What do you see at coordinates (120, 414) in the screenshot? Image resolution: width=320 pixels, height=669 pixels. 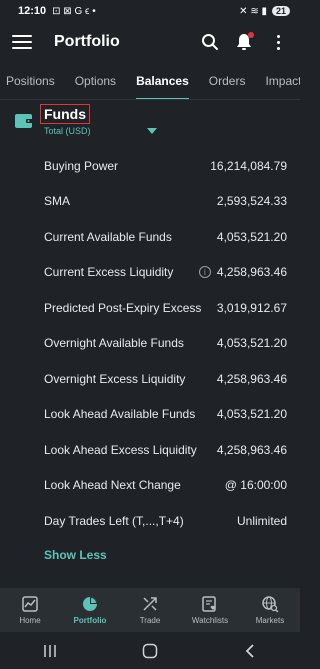 I see `row-label: Look Ahead Available Funds` at bounding box center [120, 414].